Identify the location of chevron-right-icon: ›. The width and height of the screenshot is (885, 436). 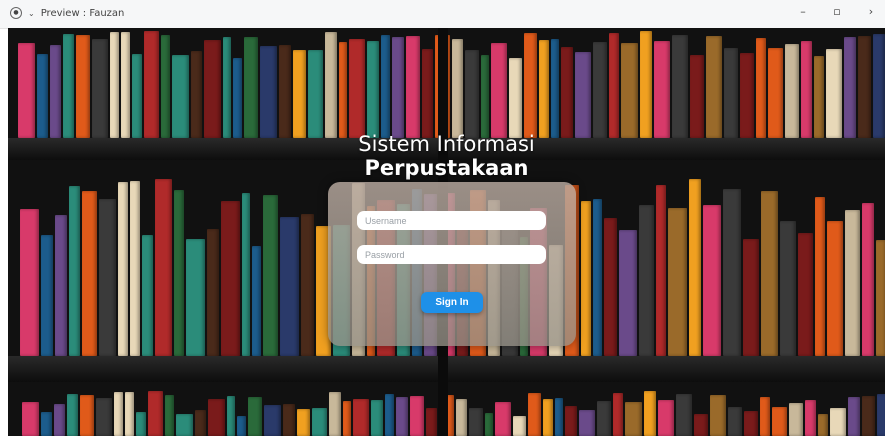
(871, 11).